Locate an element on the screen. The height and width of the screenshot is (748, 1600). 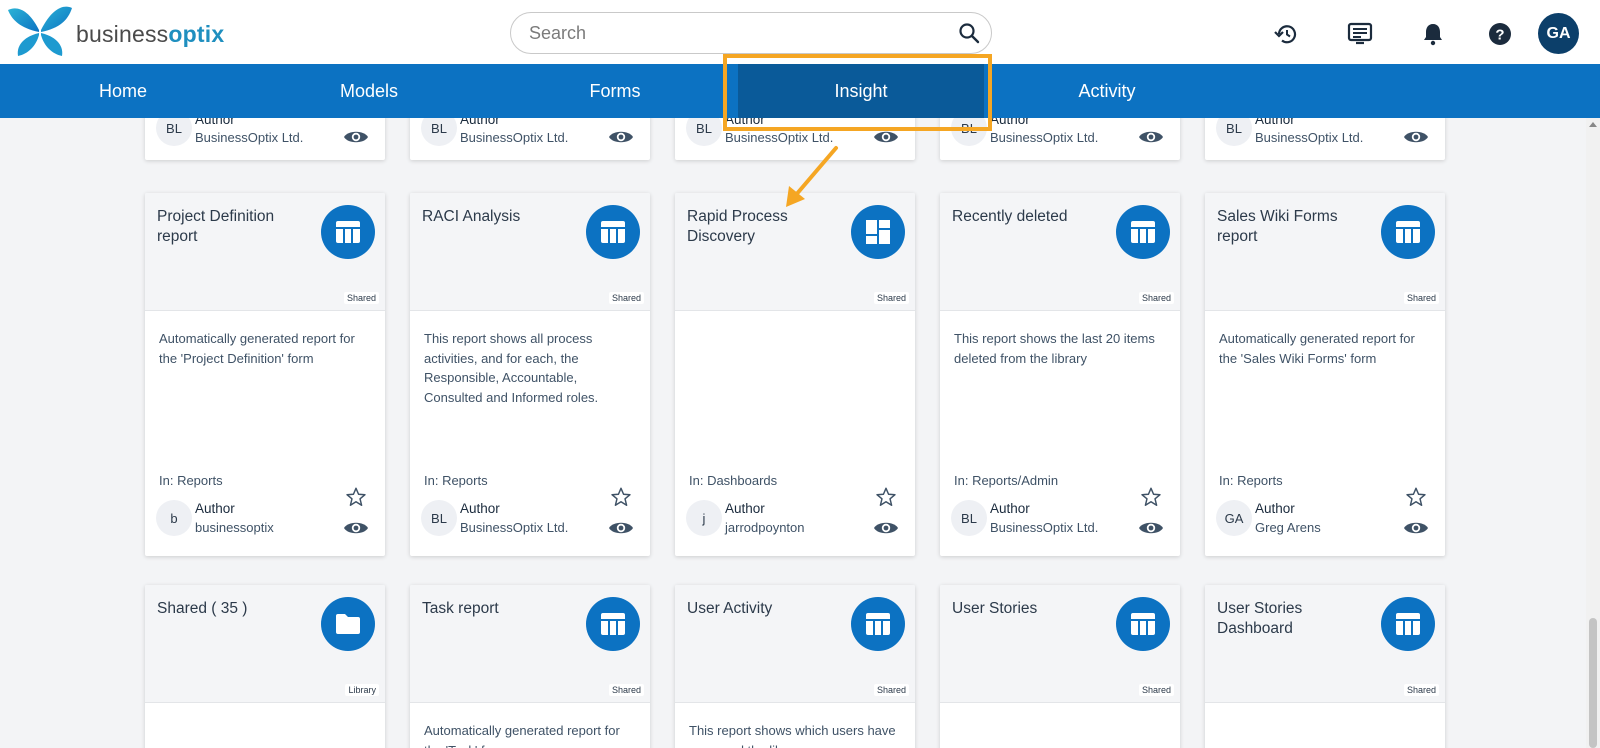
logo-text: businessoptix is located at coordinates (150, 34).